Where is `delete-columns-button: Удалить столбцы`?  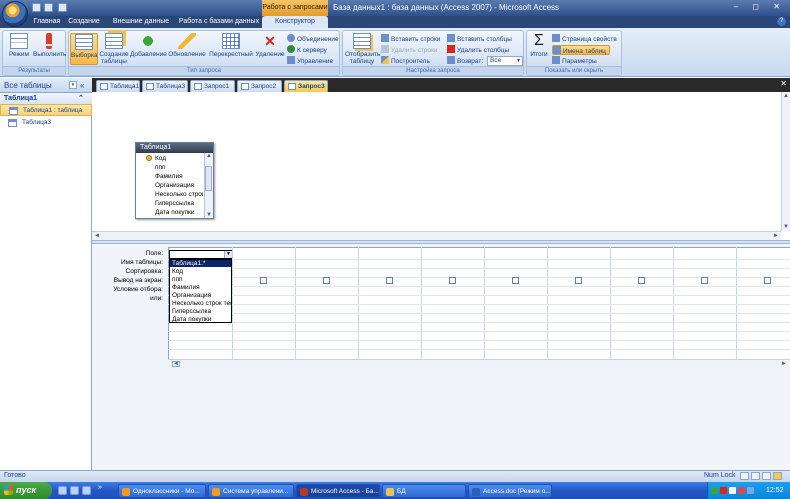 delete-columns-button: Удалить столбцы is located at coordinates (478, 50).